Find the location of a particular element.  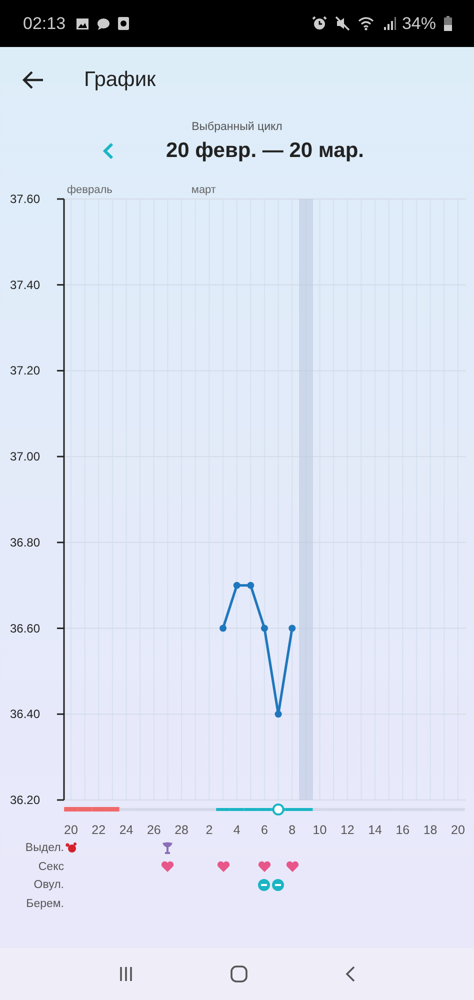

month-label: март is located at coordinates (203, 190).